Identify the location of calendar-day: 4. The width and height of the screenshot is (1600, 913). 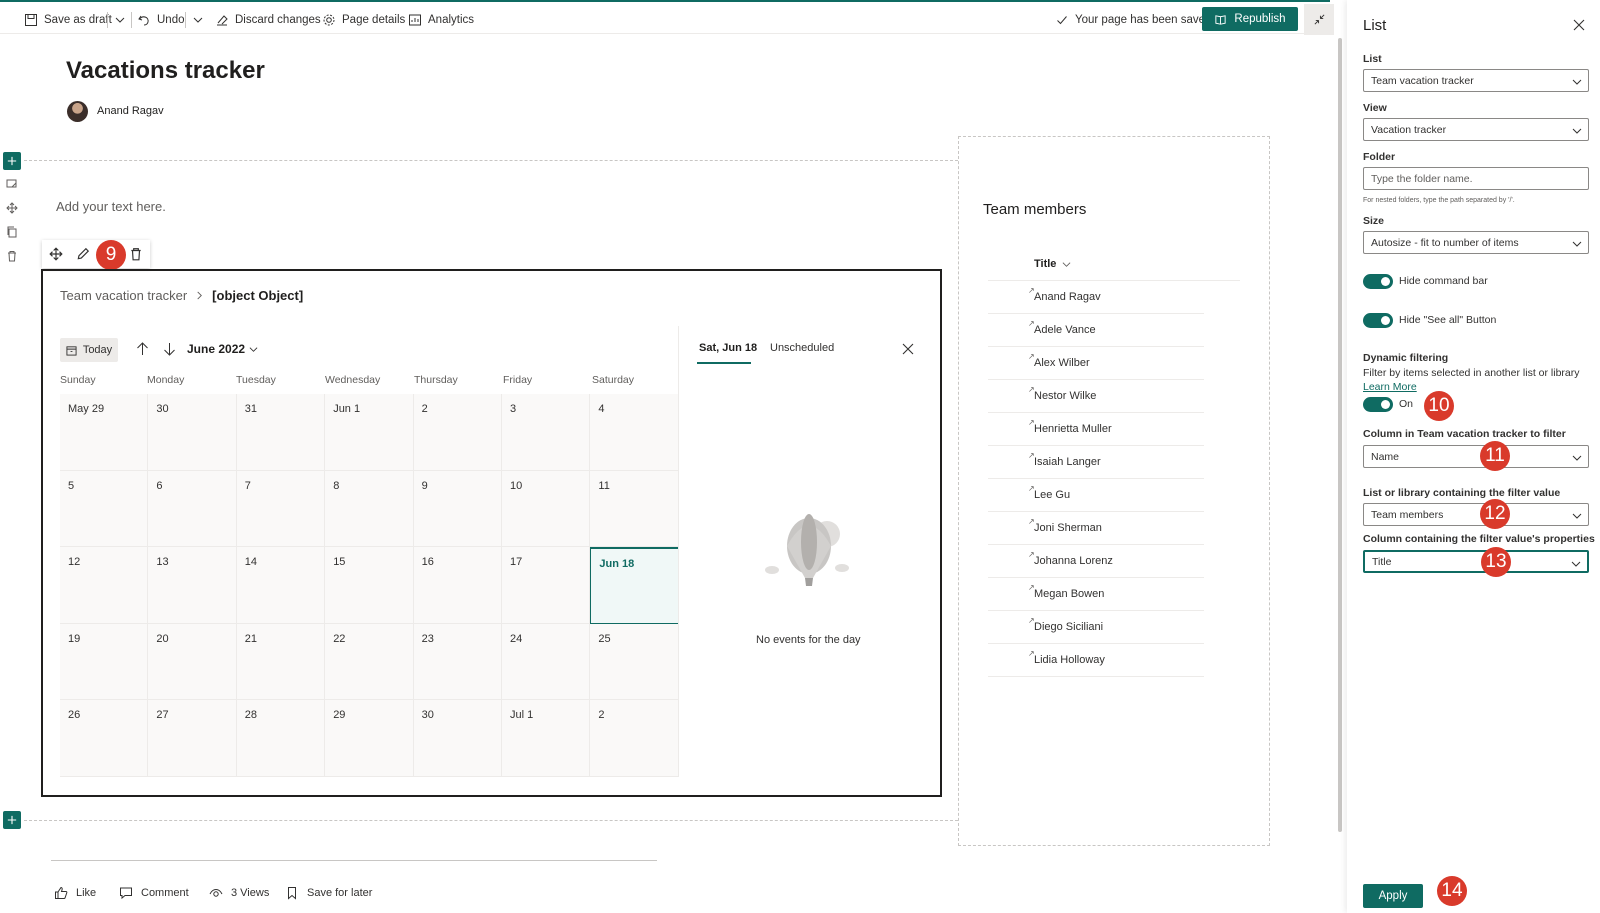
(634, 432).